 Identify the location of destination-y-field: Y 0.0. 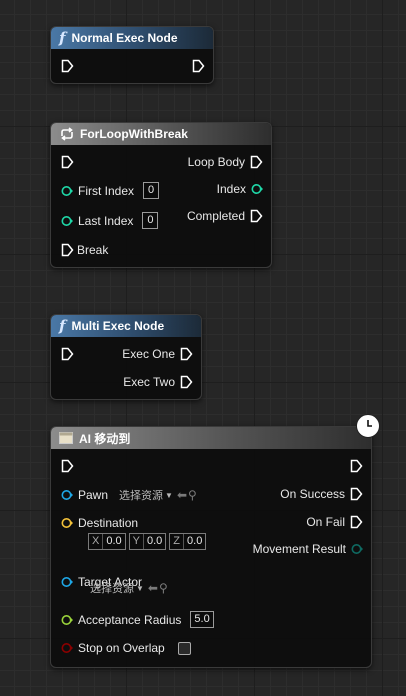
(147, 541).